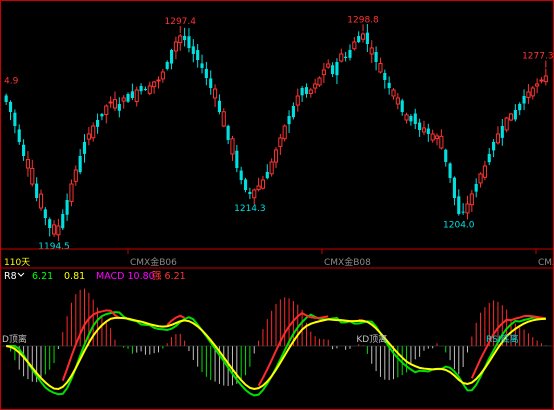 The width and height of the screenshot is (554, 410). What do you see at coordinates (538, 57) in the screenshot?
I see `price-label: 1277.3` at bounding box center [538, 57].